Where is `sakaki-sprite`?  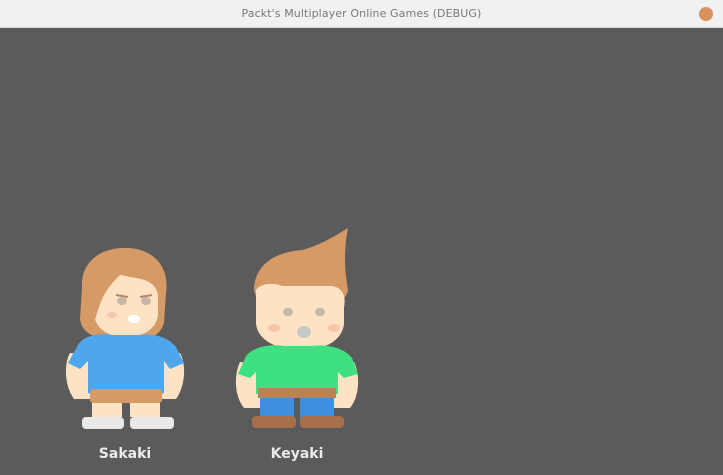
sakaki-sprite is located at coordinates (125, 338).